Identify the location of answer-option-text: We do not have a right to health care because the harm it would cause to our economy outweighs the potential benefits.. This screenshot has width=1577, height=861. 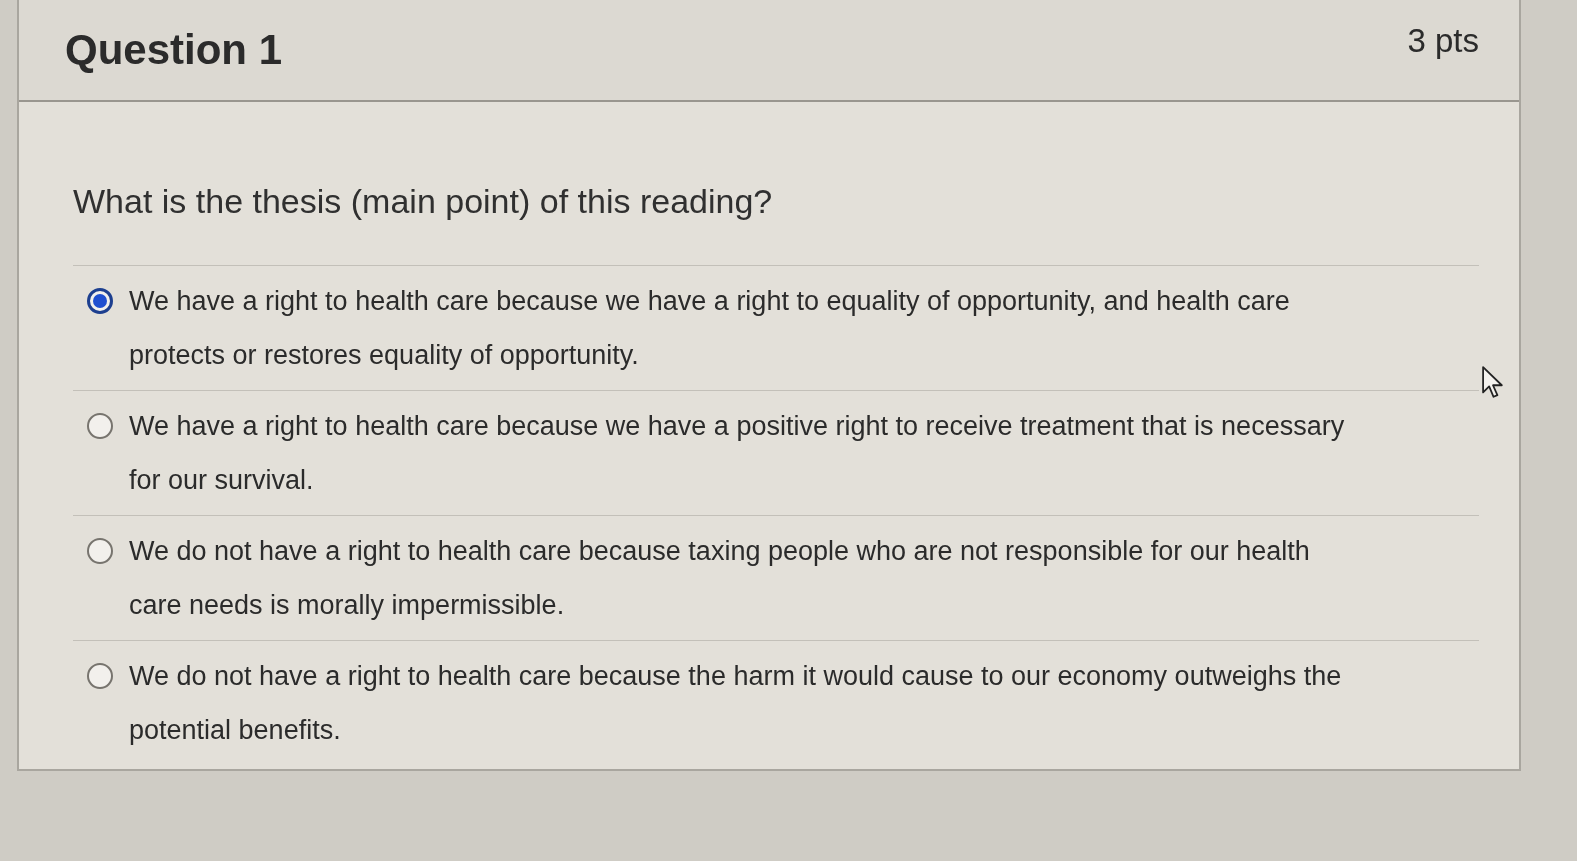
(740, 703).